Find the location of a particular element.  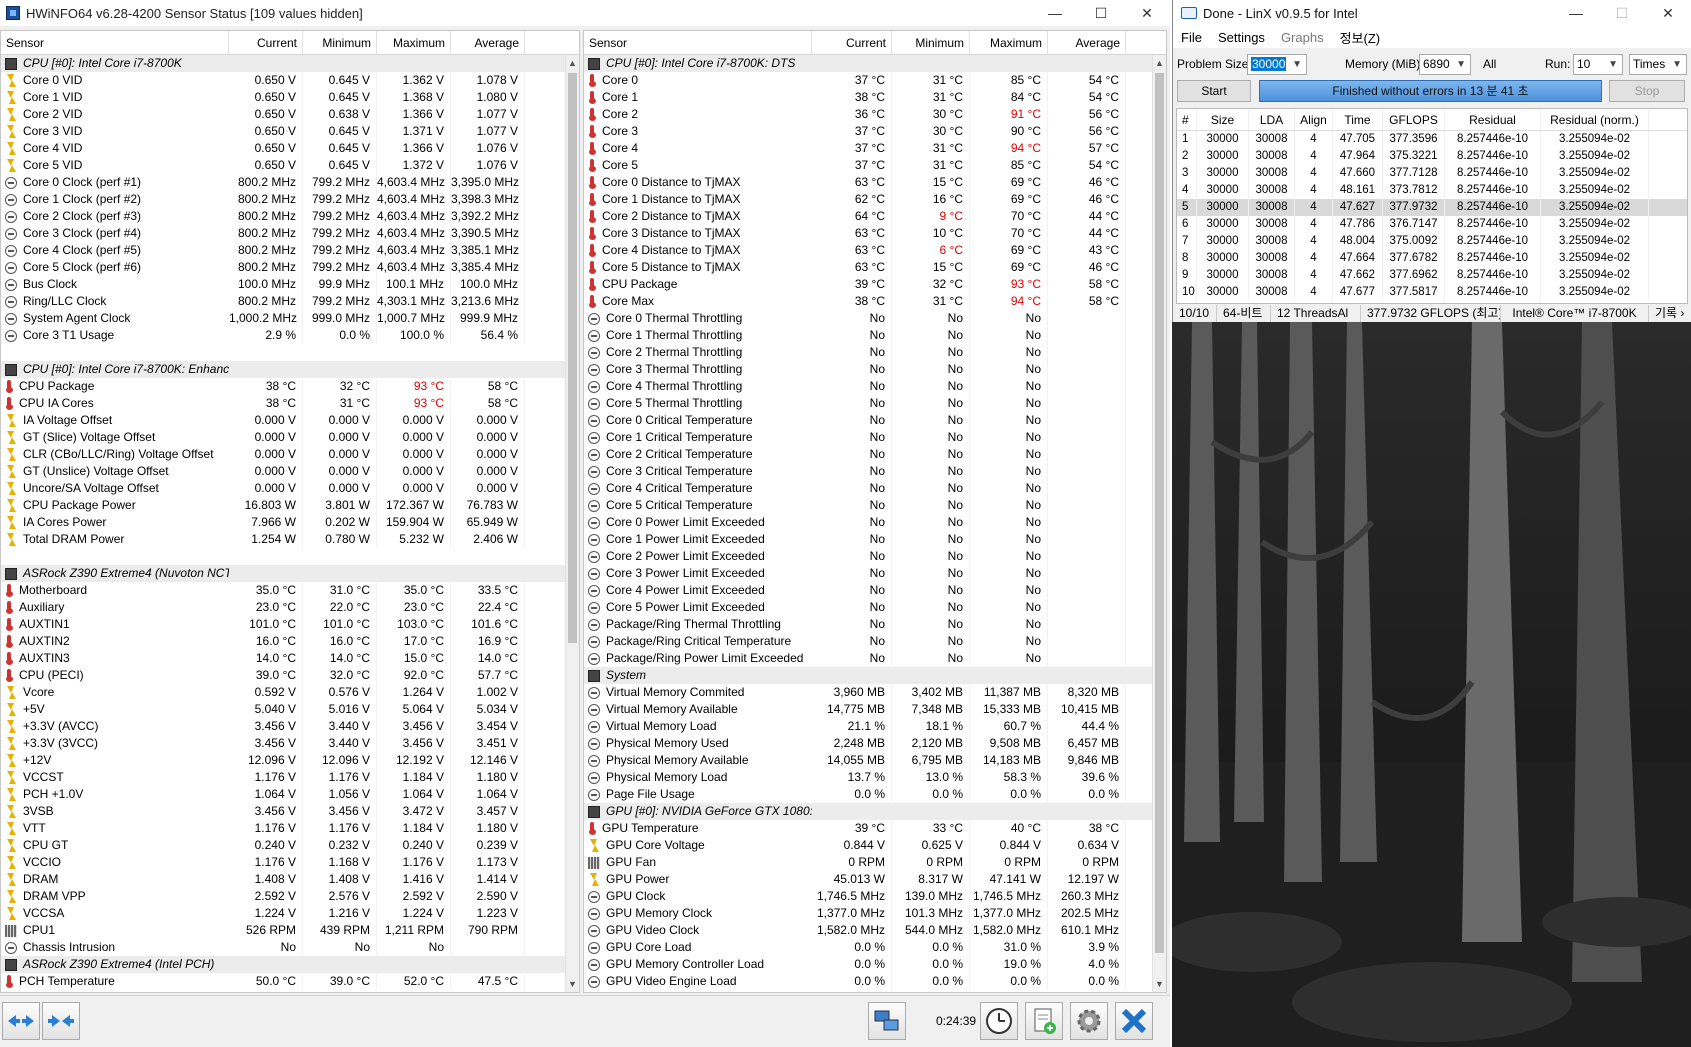

sensor-group-row: ASRock Z390 Extreme4 (Intel PCH) is located at coordinates (290, 964).